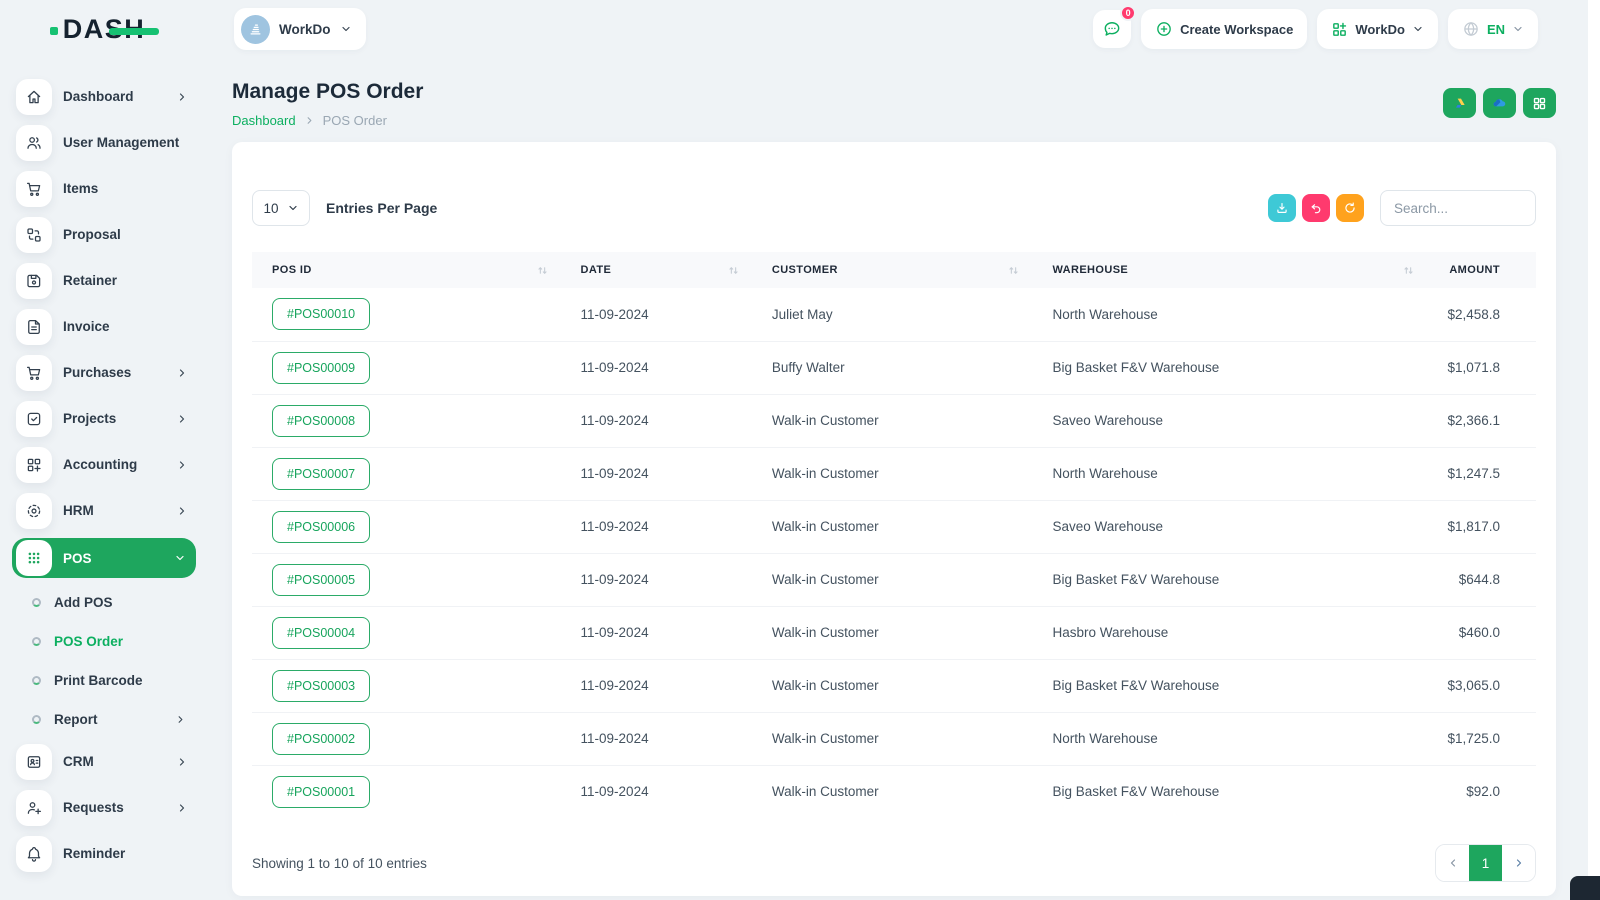  Describe the element at coordinates (321, 367) in the screenshot. I see `pos-id-link: #POS00009` at that location.